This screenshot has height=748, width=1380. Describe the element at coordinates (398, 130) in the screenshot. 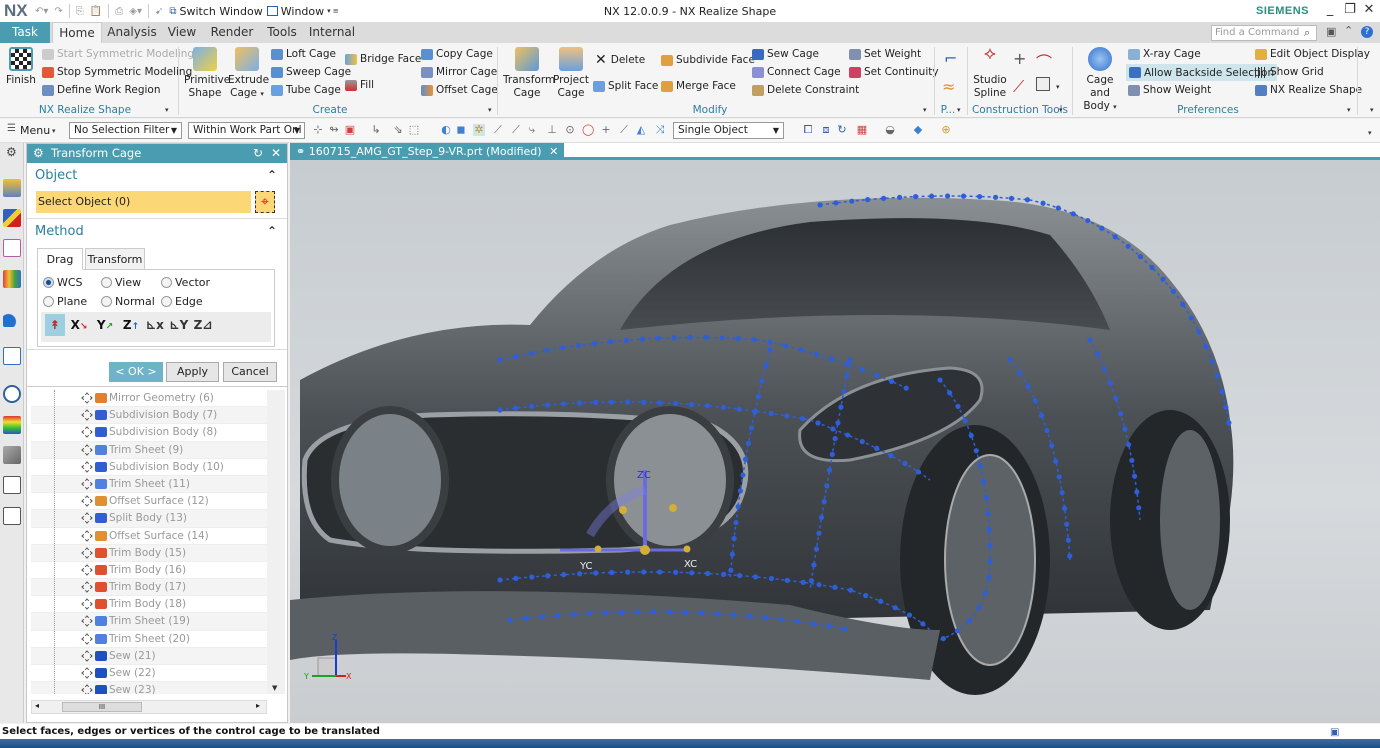

I see `tangent-icon: ⇘` at that location.